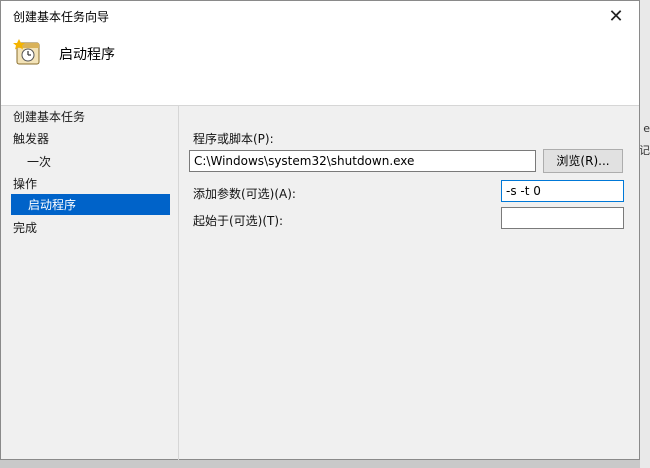 The height and width of the screenshot is (468, 650). I want to click on background-glyph: e, so click(646, 128).